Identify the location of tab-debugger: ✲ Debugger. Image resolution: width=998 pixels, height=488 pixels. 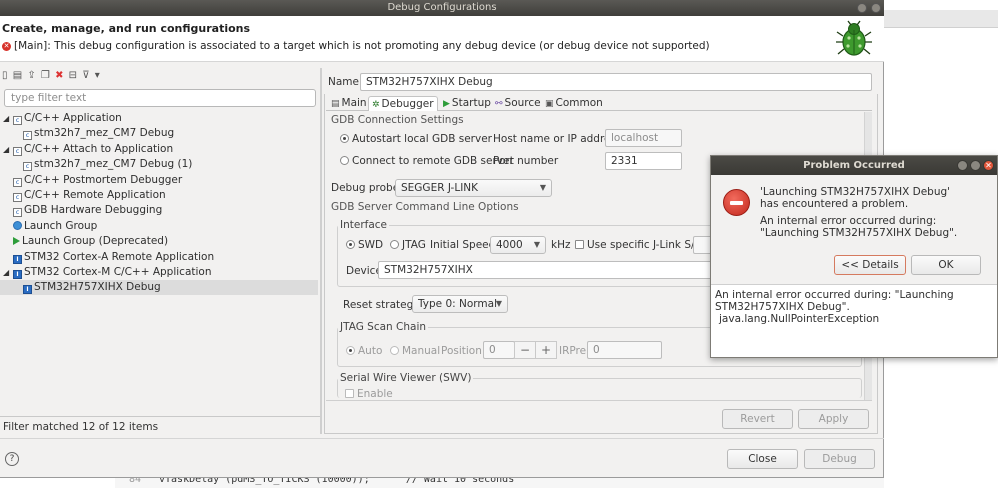
(403, 103).